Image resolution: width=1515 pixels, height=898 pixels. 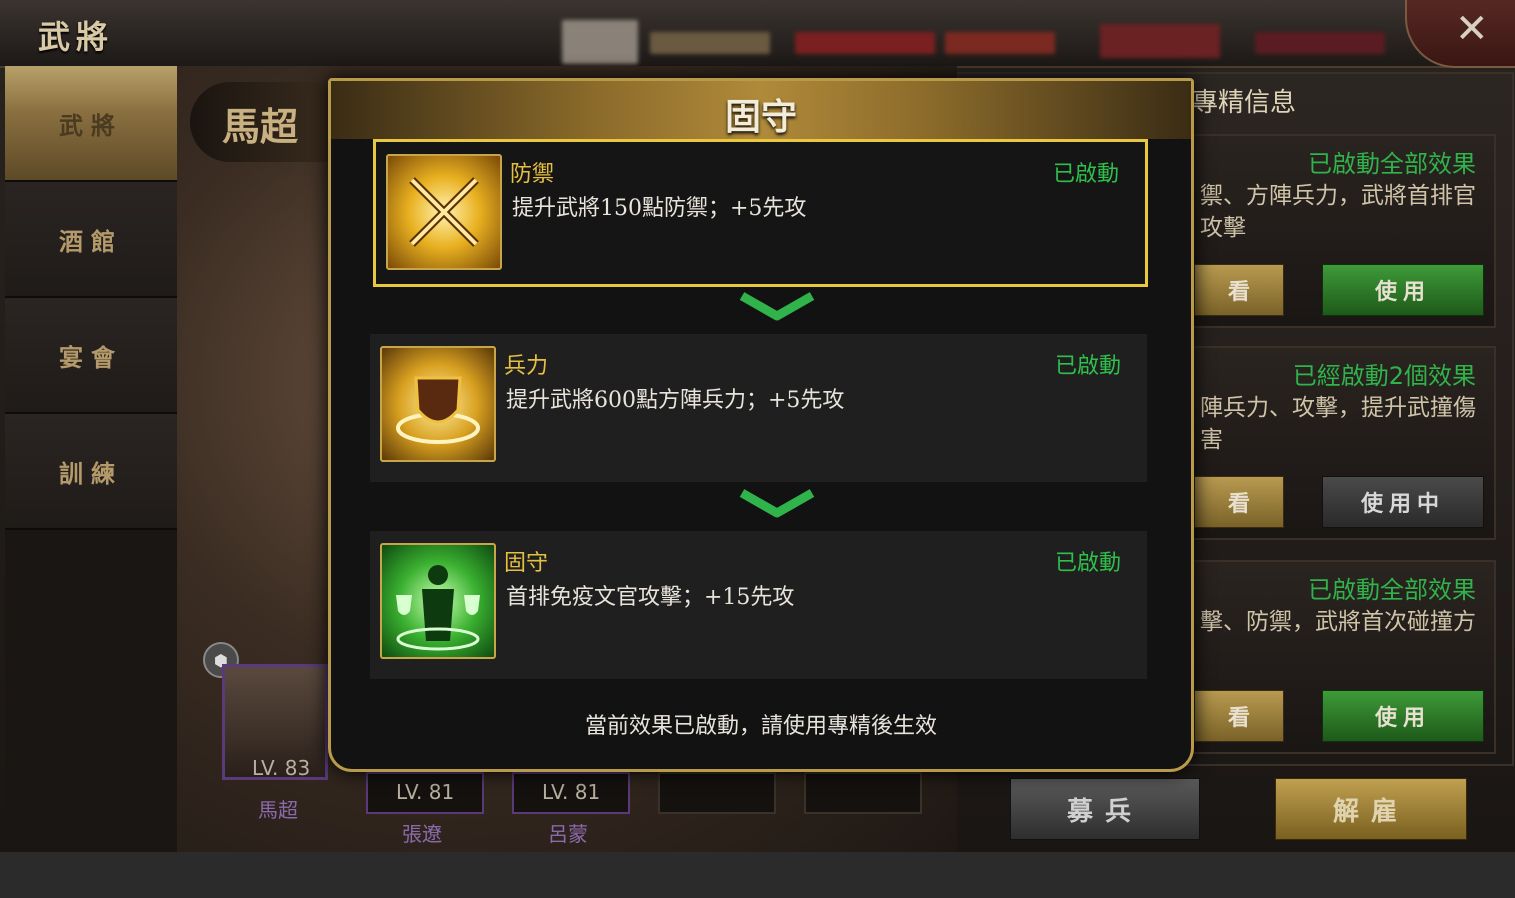 I want to click on specialty-card: 已經啟動2個效果 陣兵力、攻擊，提升武撞傷害 看 使用中, so click(x=1344, y=443).